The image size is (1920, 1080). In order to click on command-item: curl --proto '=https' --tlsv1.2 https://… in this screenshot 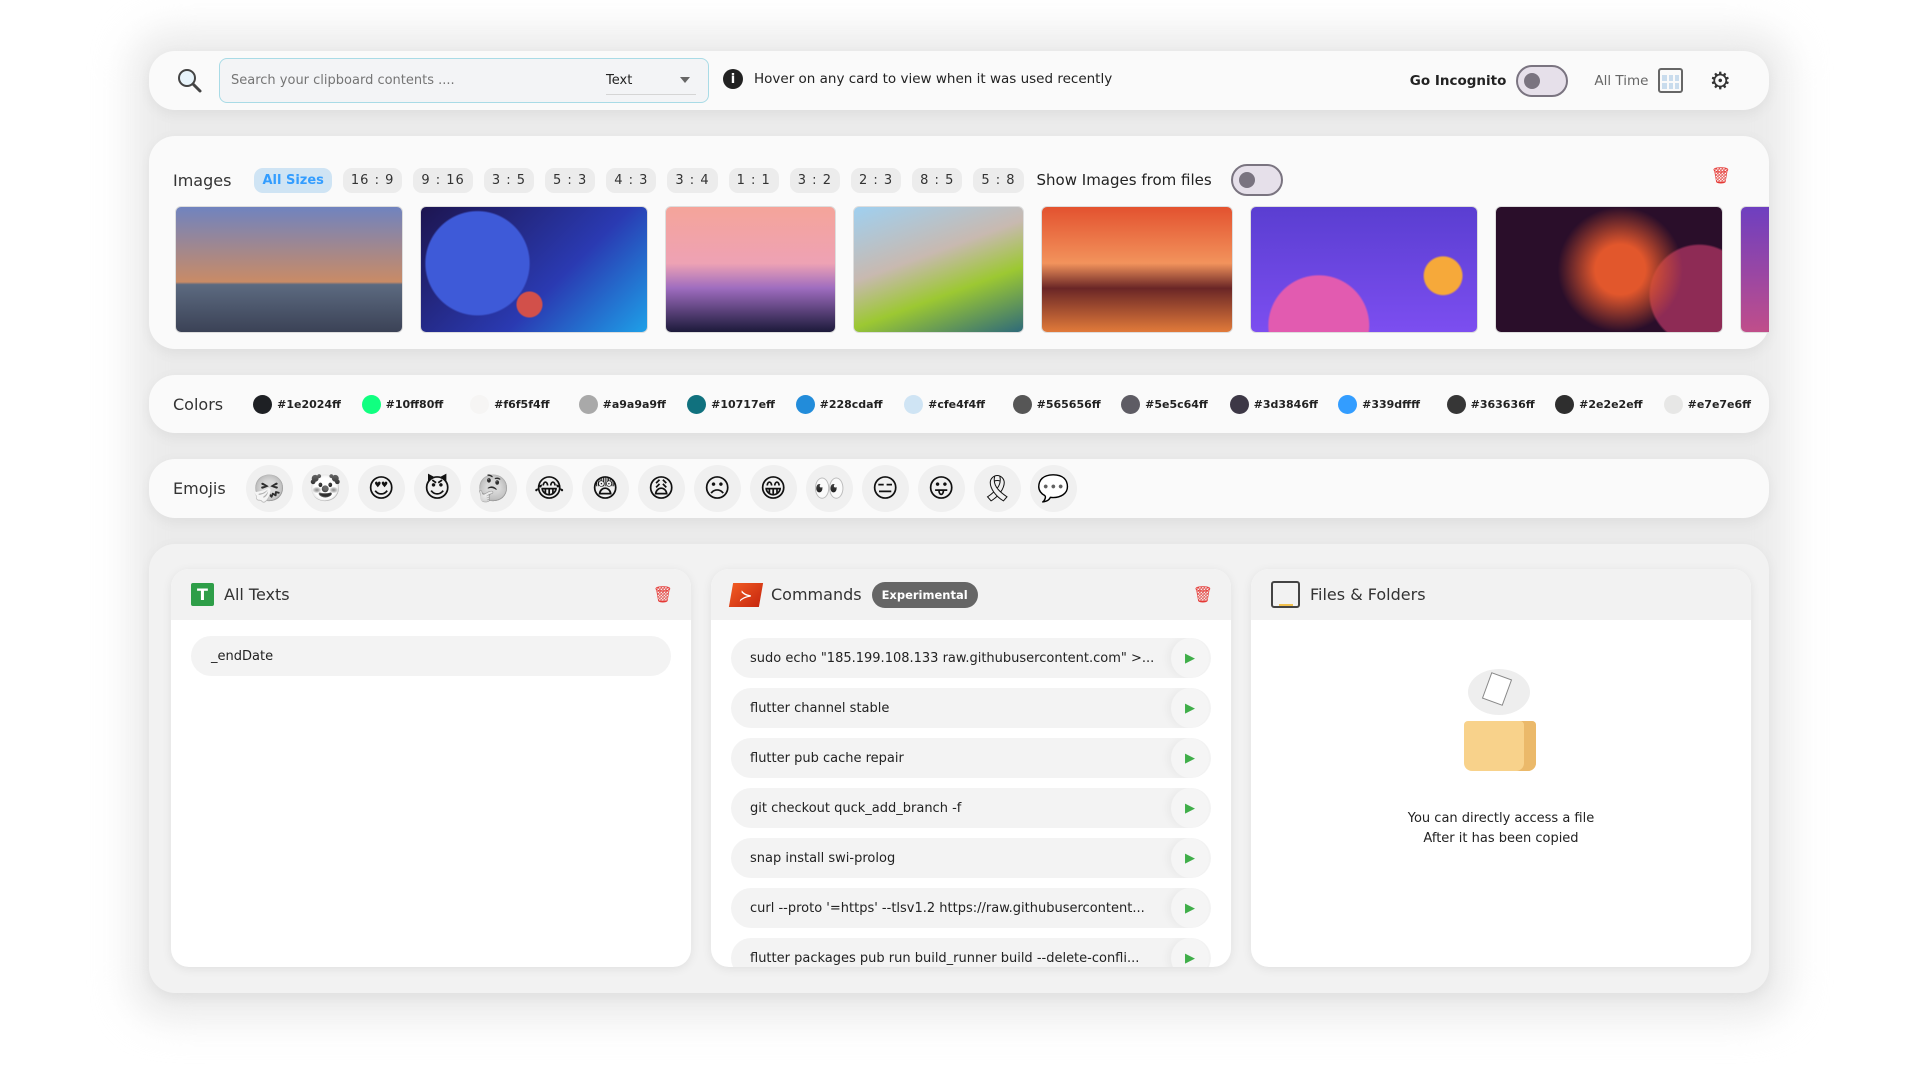, I will do `click(971, 908)`.